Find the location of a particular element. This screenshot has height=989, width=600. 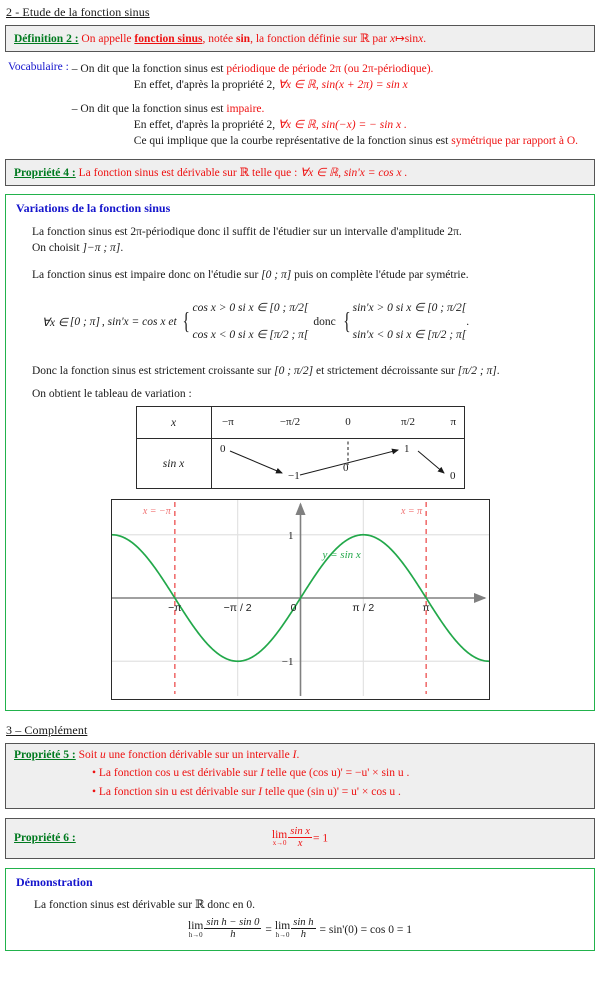

propriete-6-formula: lim x→0 sin x x = 1 is located at coordinates (300, 837).